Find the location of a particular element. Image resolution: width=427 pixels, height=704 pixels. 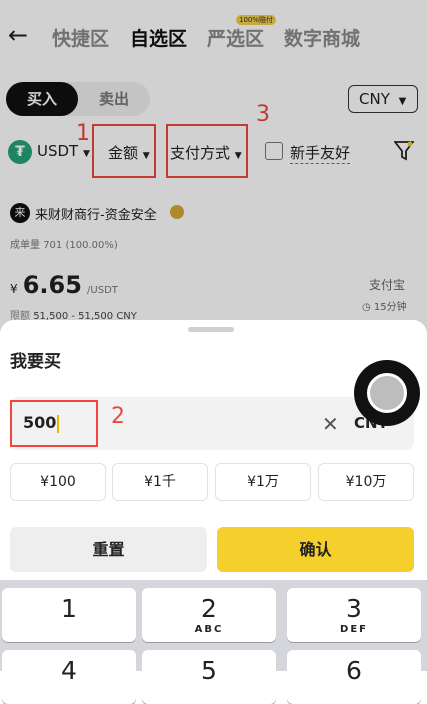

key-6: 6 is located at coordinates (354, 677).